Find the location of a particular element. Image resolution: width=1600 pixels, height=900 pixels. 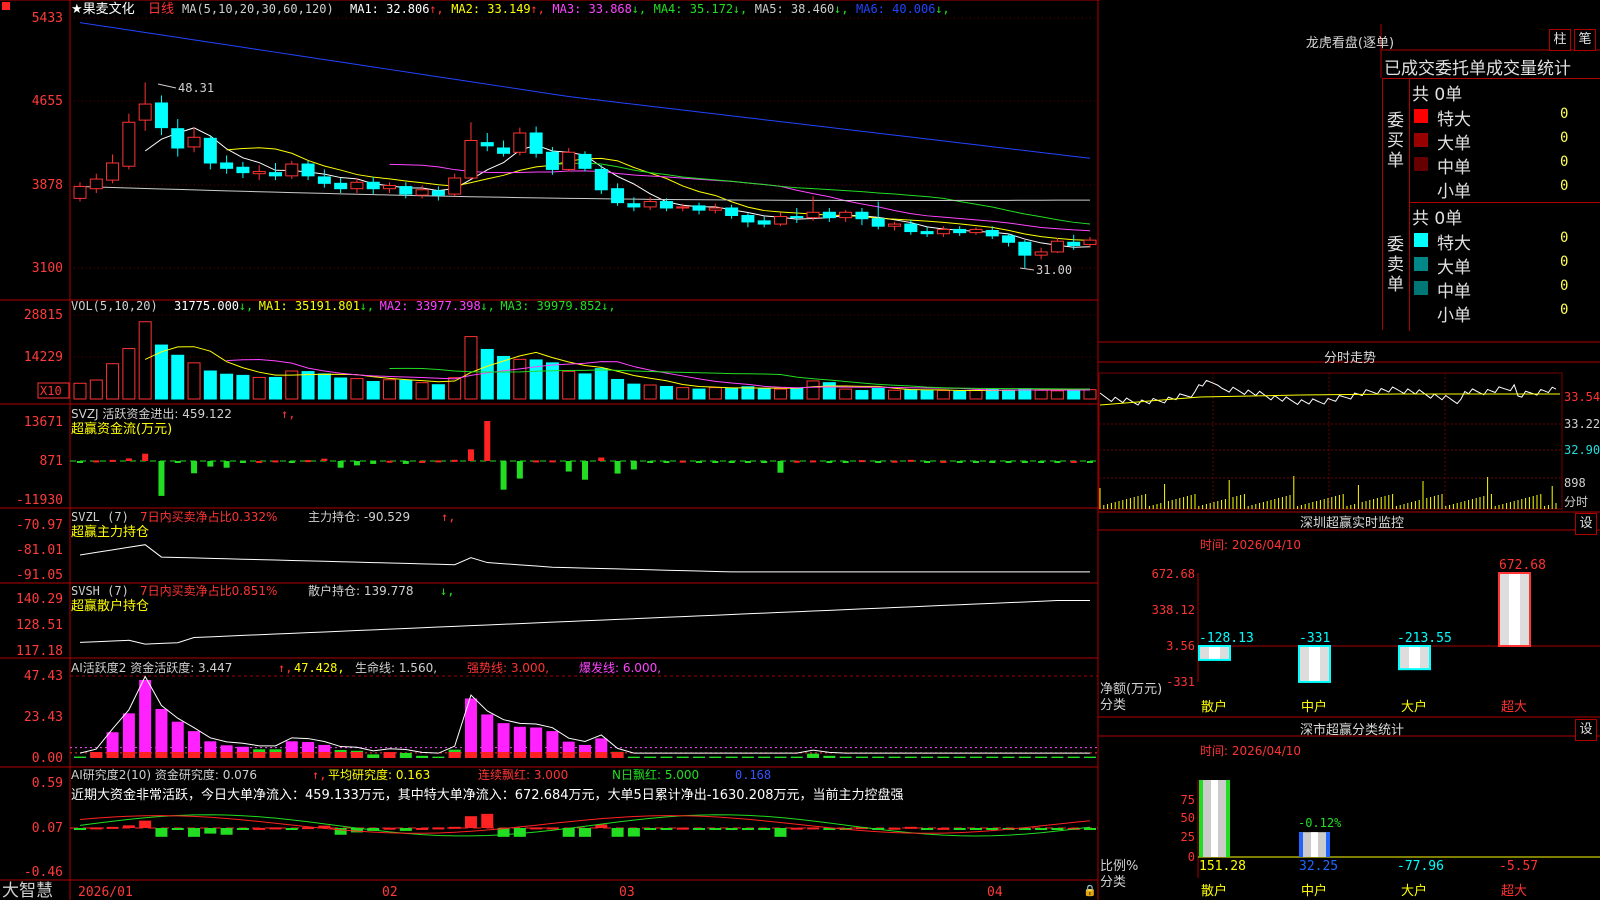

svzl-name: SVZL (7) is located at coordinates (100, 517).